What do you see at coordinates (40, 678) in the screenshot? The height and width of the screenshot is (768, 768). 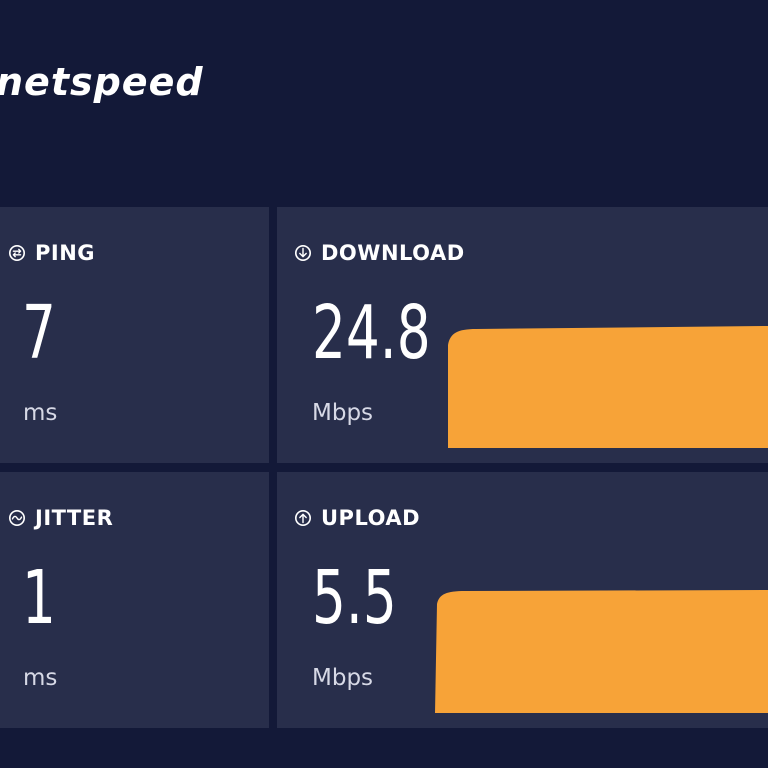 I see `jitter-unit: ms` at bounding box center [40, 678].